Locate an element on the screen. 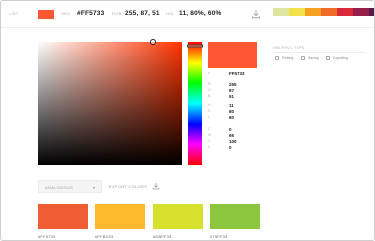 The height and width of the screenshot is (241, 375). selected-color-preview is located at coordinates (232, 55).